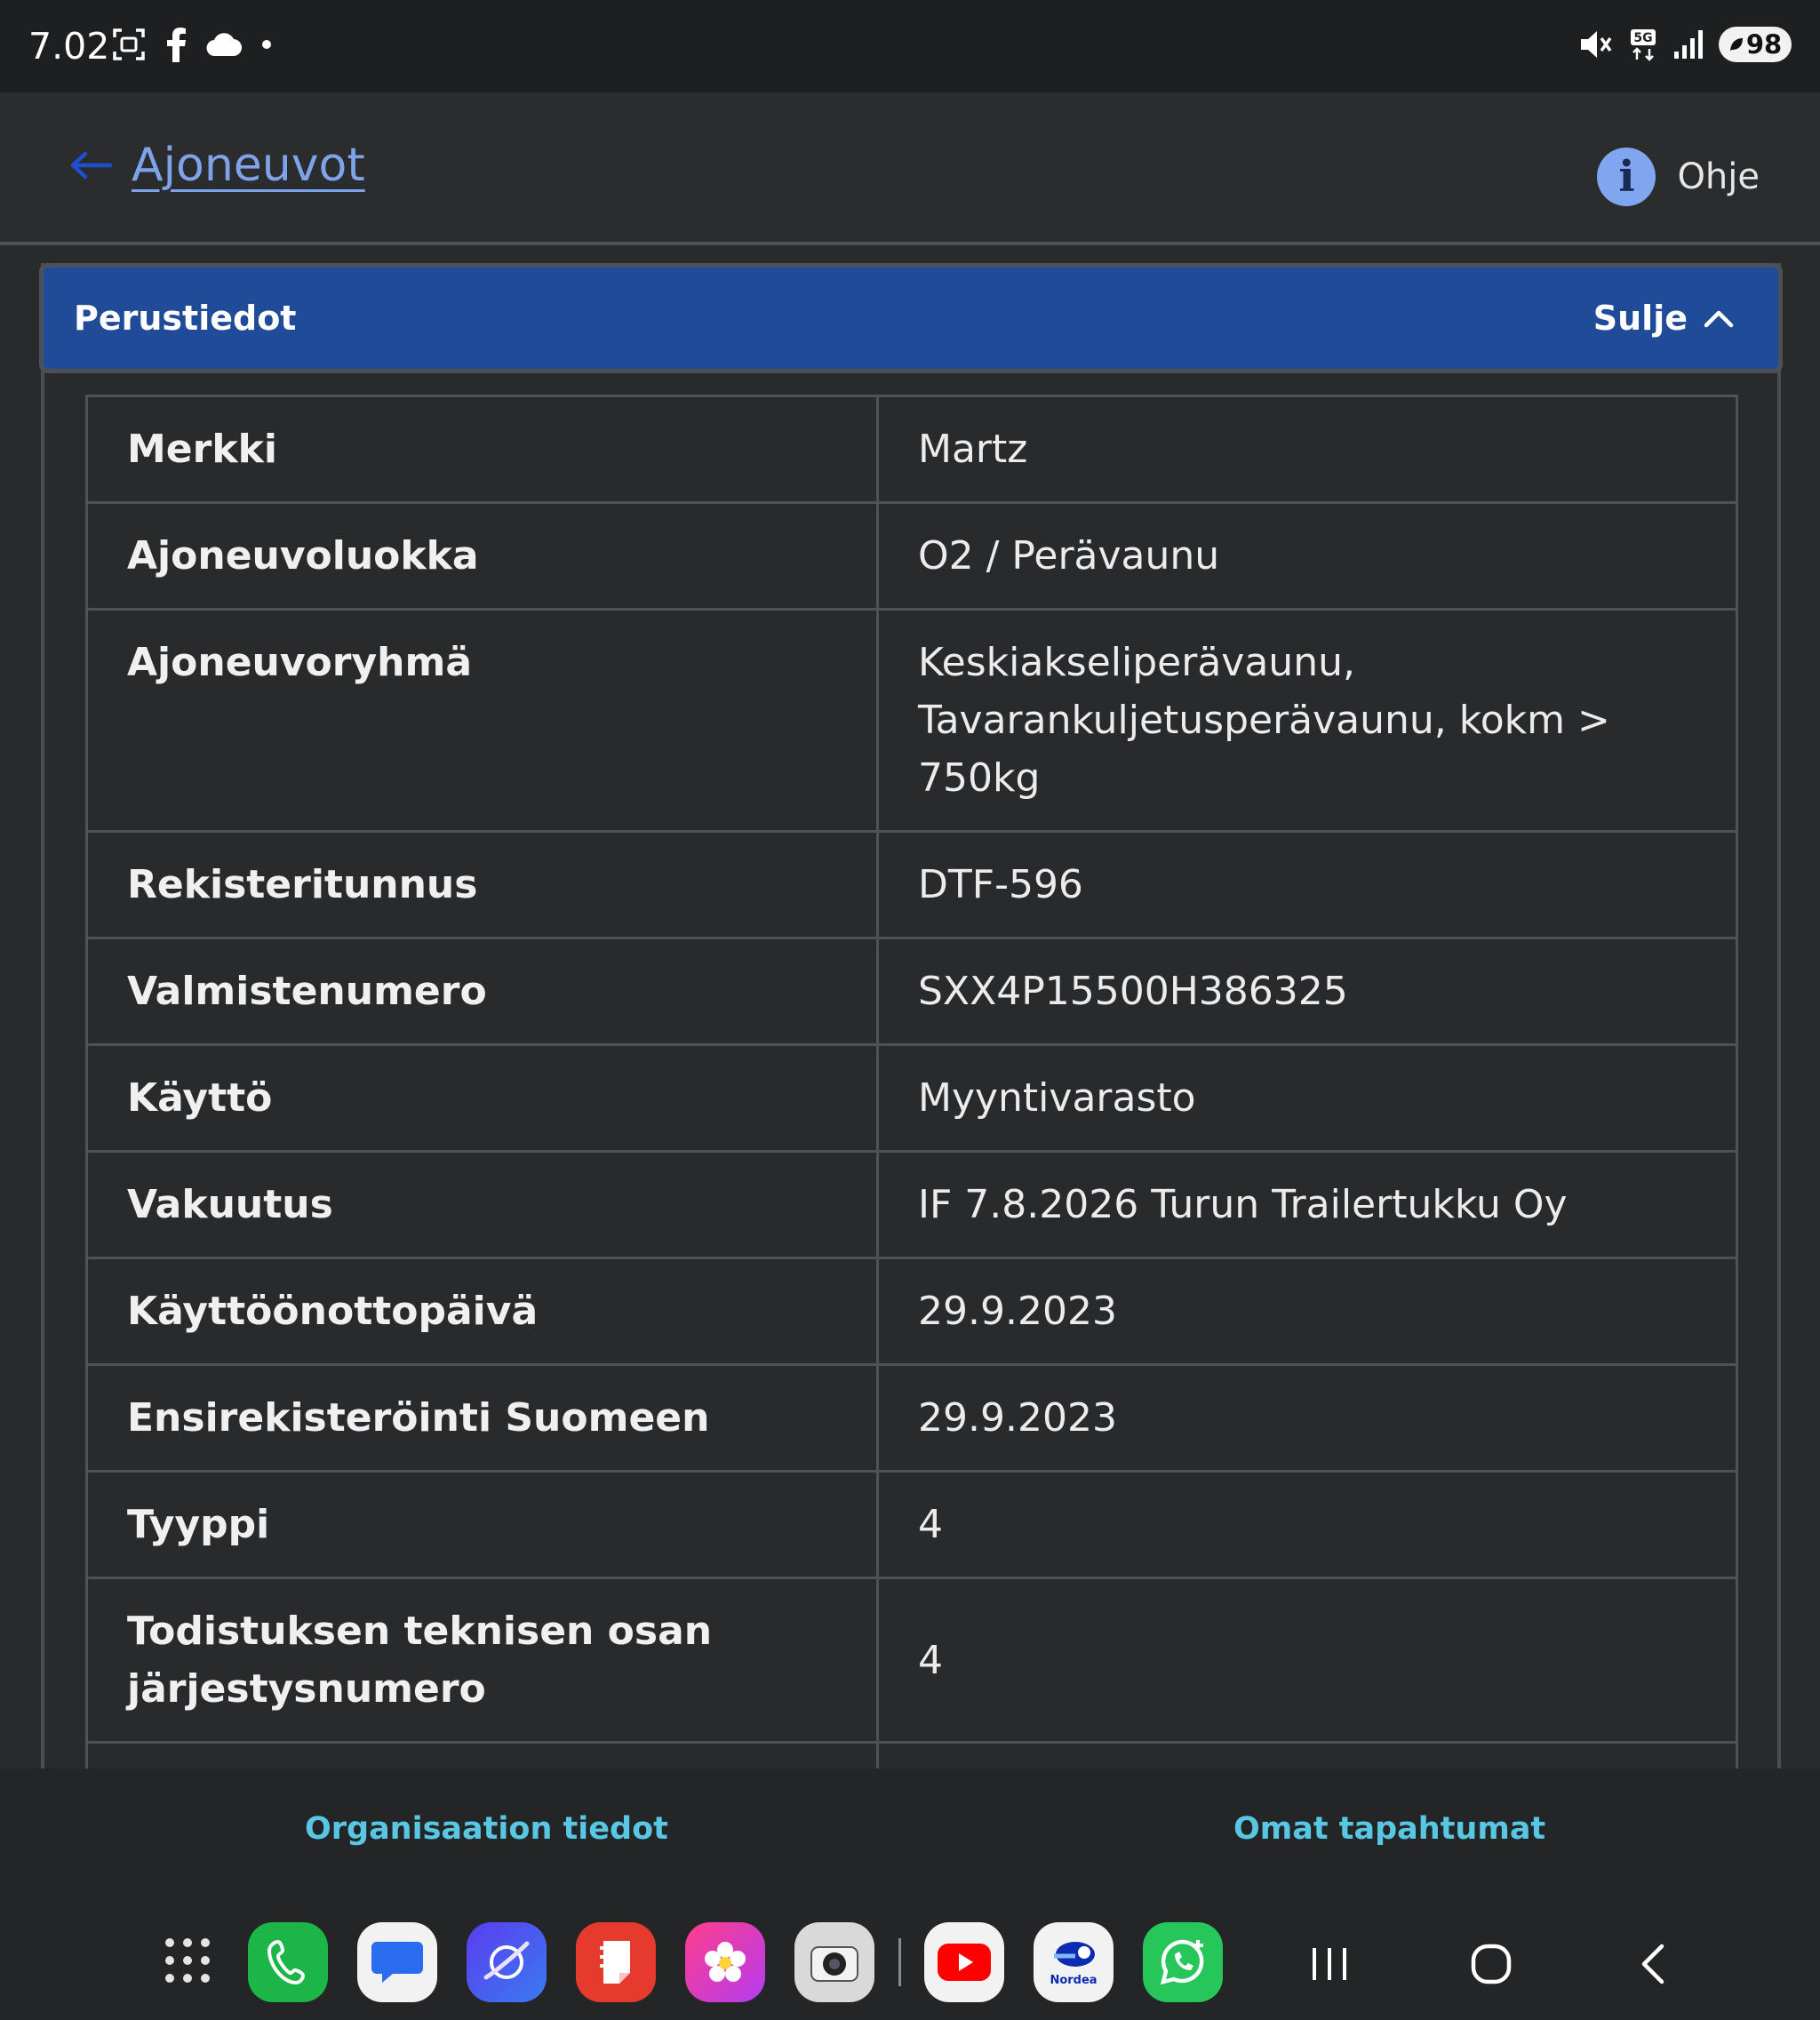  Describe the element at coordinates (482, 556) in the screenshot. I see `row-label: Ajoneuvoluokka` at that location.